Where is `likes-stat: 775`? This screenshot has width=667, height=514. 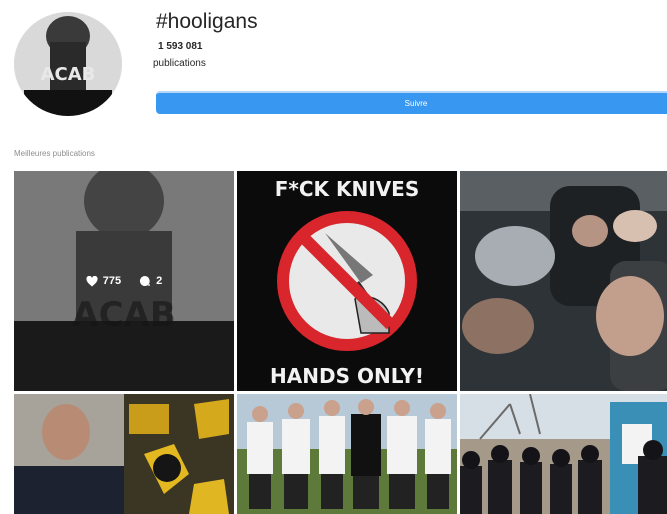 likes-stat: 775 is located at coordinates (103, 281).